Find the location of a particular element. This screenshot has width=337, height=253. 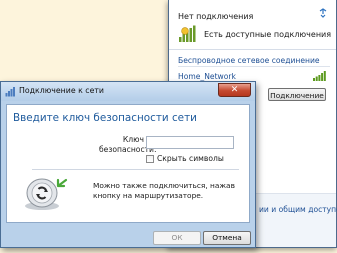

dialog-heading: Введите ключ безопасности сети is located at coordinates (105, 118).